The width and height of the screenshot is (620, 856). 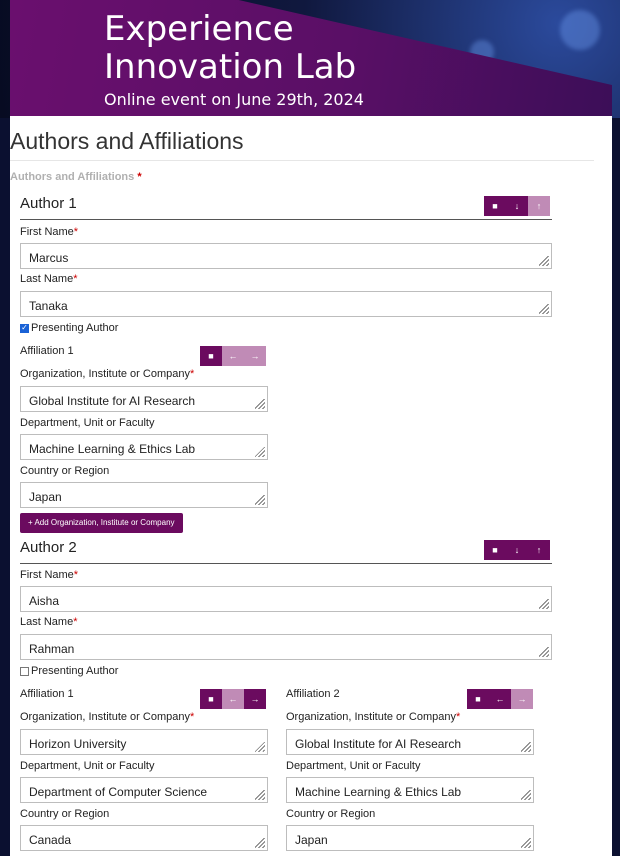 What do you see at coordinates (127, 141) in the screenshot?
I see `page-title: Authors and Affiliations` at bounding box center [127, 141].